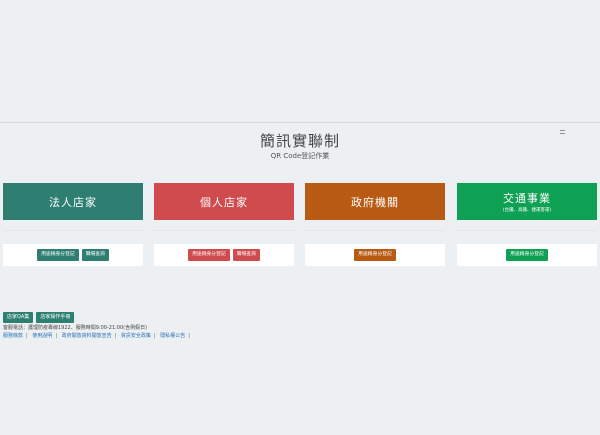 This screenshot has height=435, width=600. I want to click on footer-links: 服務條款 | 使用說明 | 政府開放資料開放宣告 | 資訊安全政策 | 隱私權公告 |, so click(98, 335).